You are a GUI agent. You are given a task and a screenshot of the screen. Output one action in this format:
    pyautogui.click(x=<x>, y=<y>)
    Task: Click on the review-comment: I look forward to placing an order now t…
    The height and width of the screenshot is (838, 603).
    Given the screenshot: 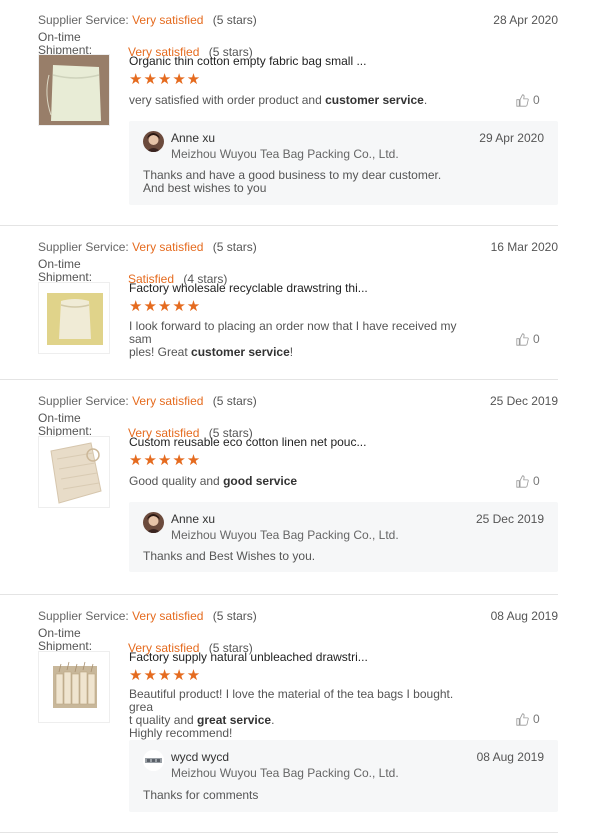 What is the action you would take?
    pyautogui.click(x=293, y=339)
    